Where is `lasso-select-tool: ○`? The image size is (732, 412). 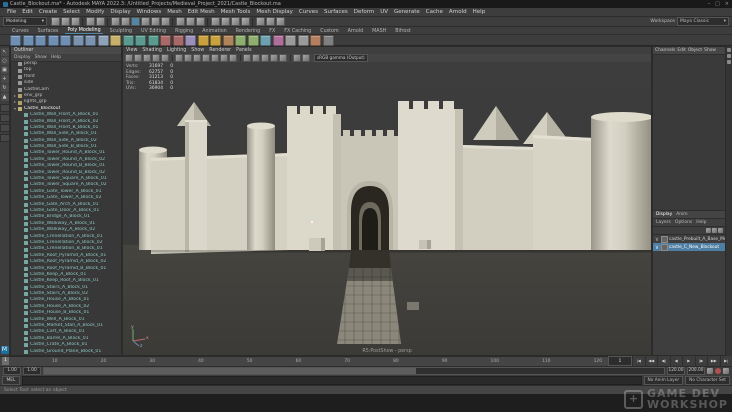 lasso-select-tool: ○ is located at coordinates (4, 61).